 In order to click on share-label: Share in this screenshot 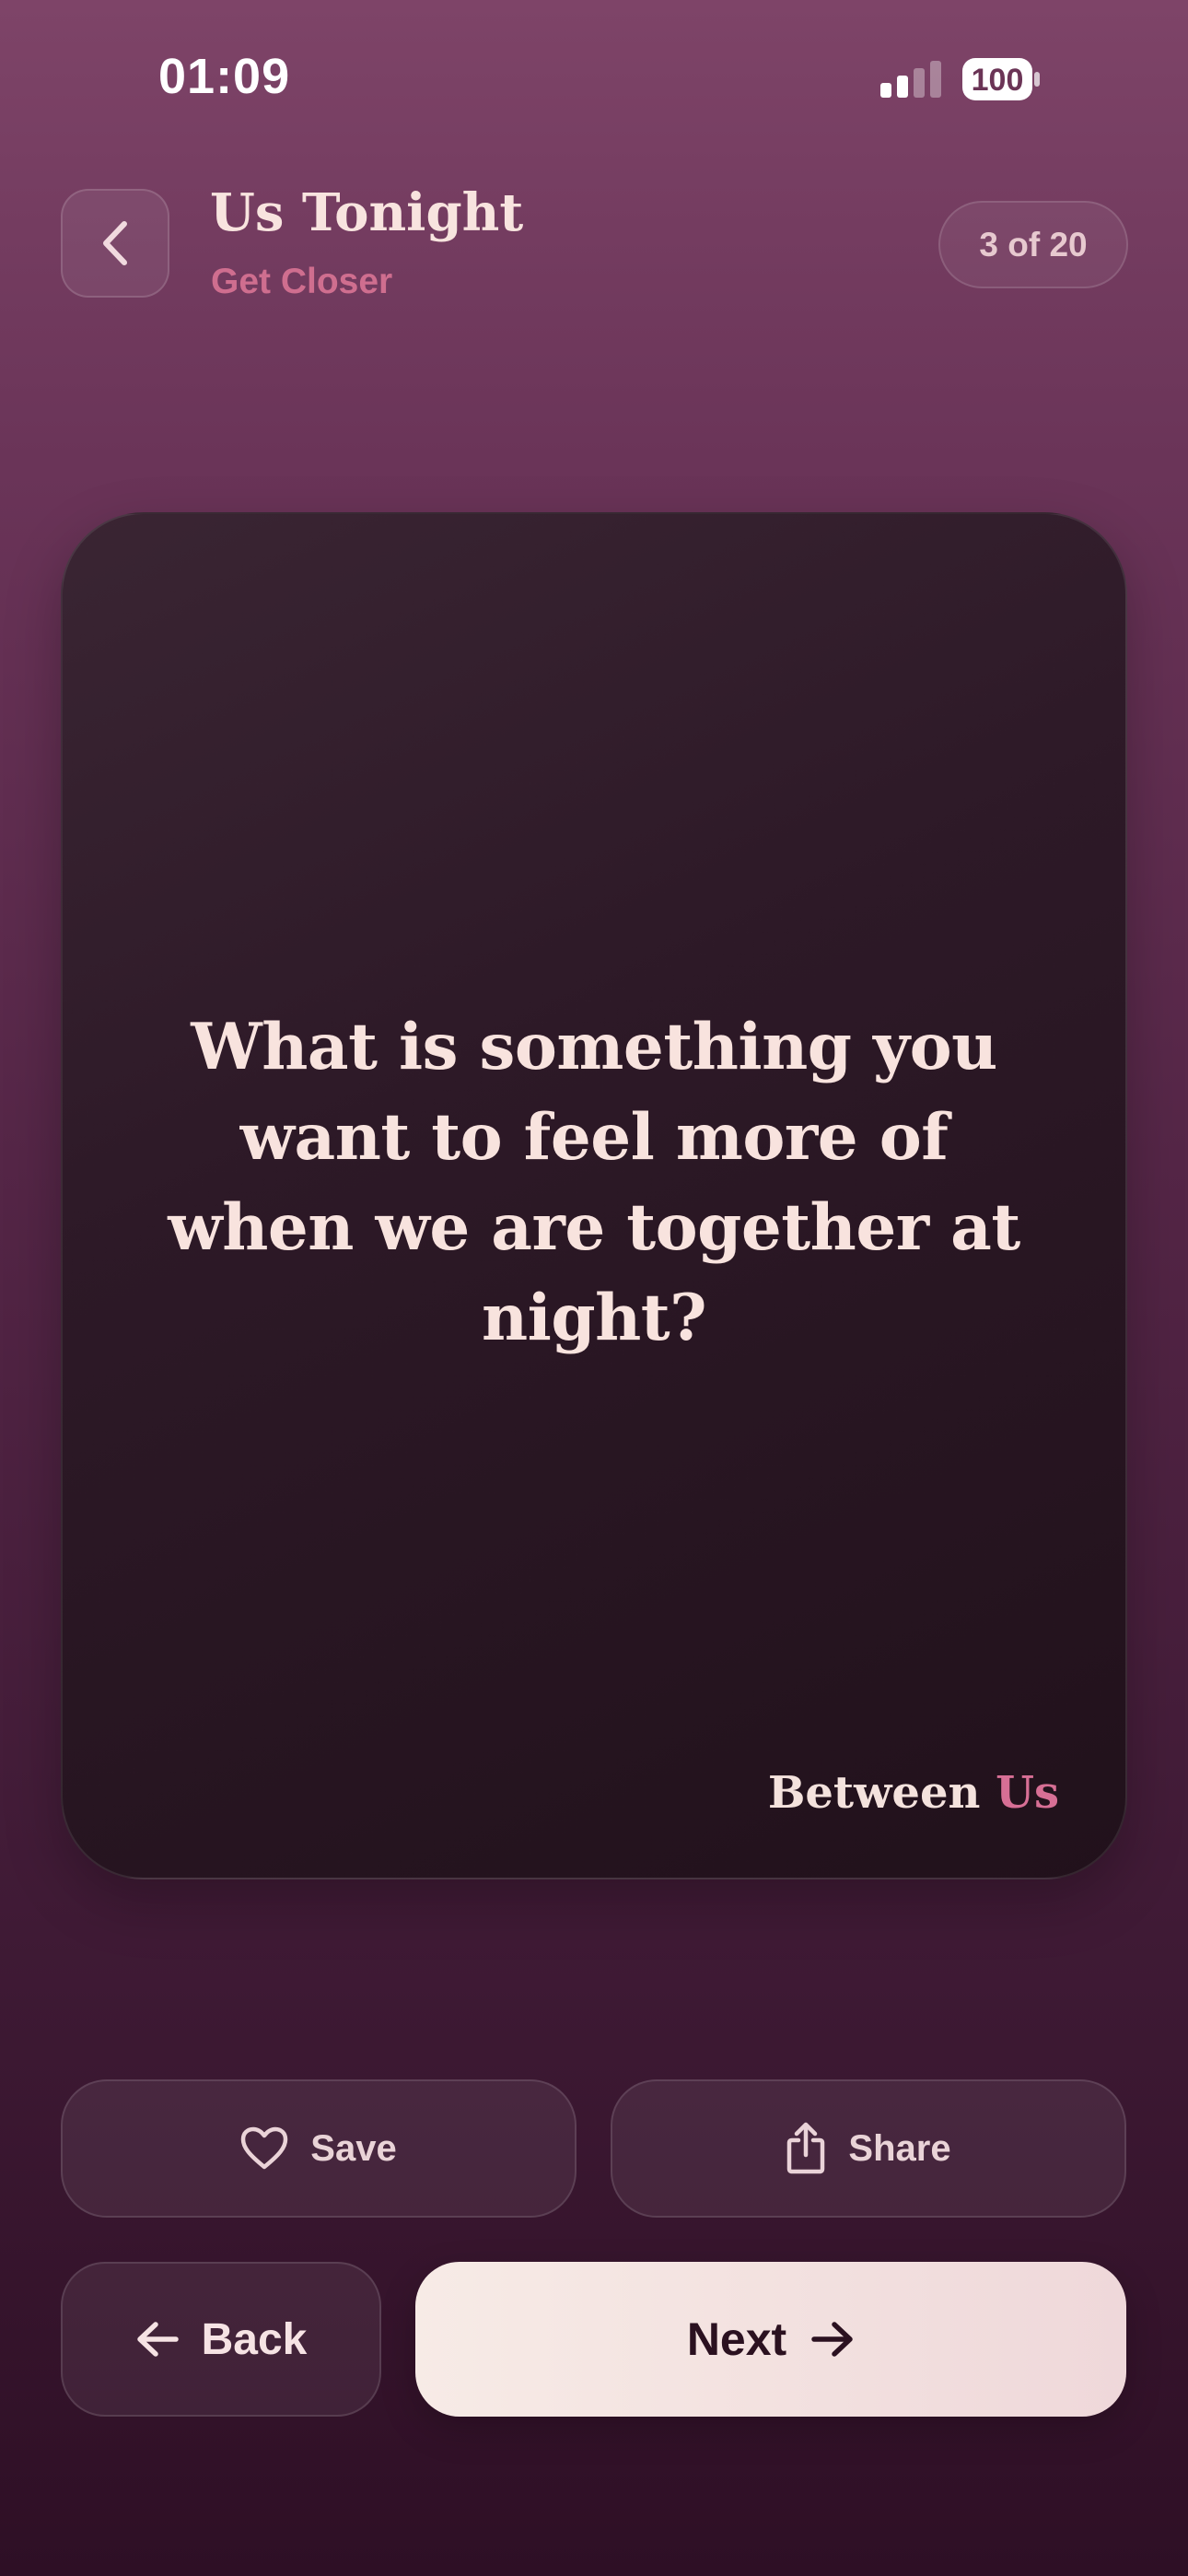, I will do `click(899, 2148)`.